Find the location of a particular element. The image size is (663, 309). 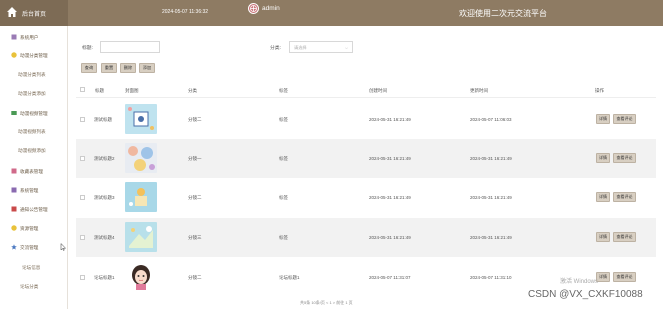

query-button: 查询 is located at coordinates (89, 68).